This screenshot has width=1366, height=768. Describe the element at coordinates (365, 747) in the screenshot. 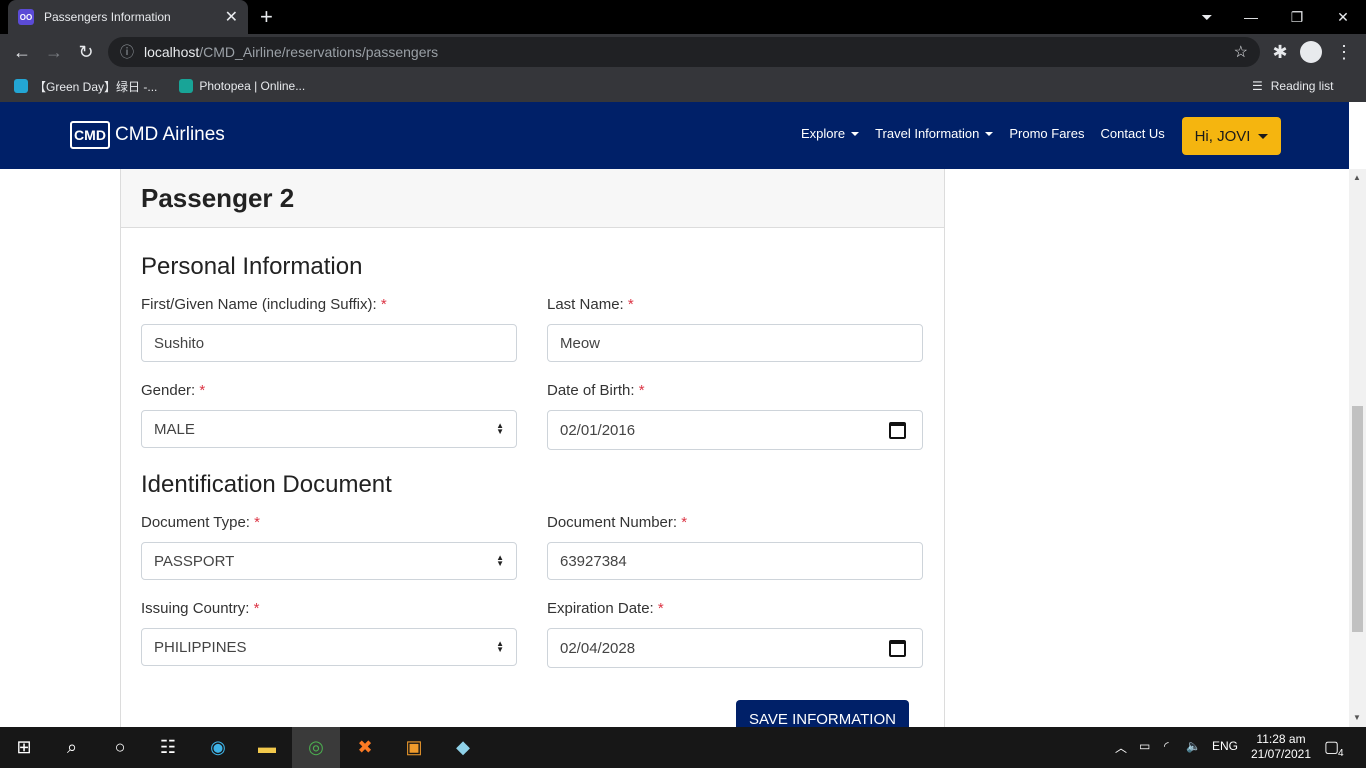

I see `xampp-icon: ✖` at that location.